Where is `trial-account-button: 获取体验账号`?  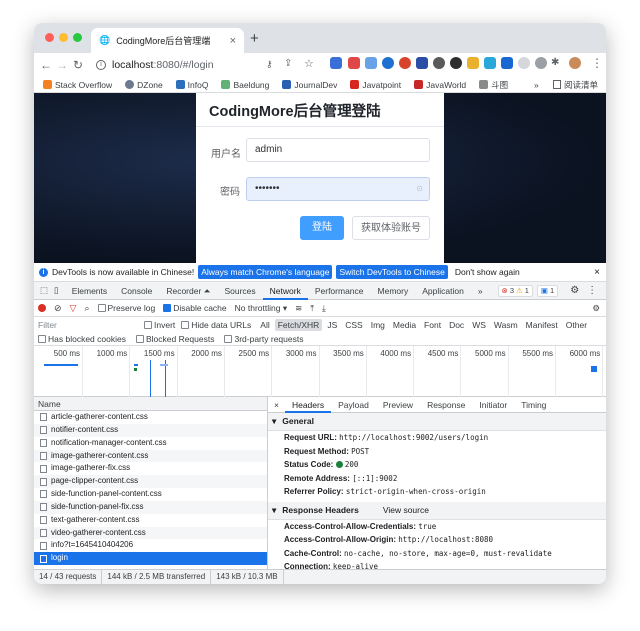
trial-account-button: 获取体验账号 is located at coordinates (391, 228).